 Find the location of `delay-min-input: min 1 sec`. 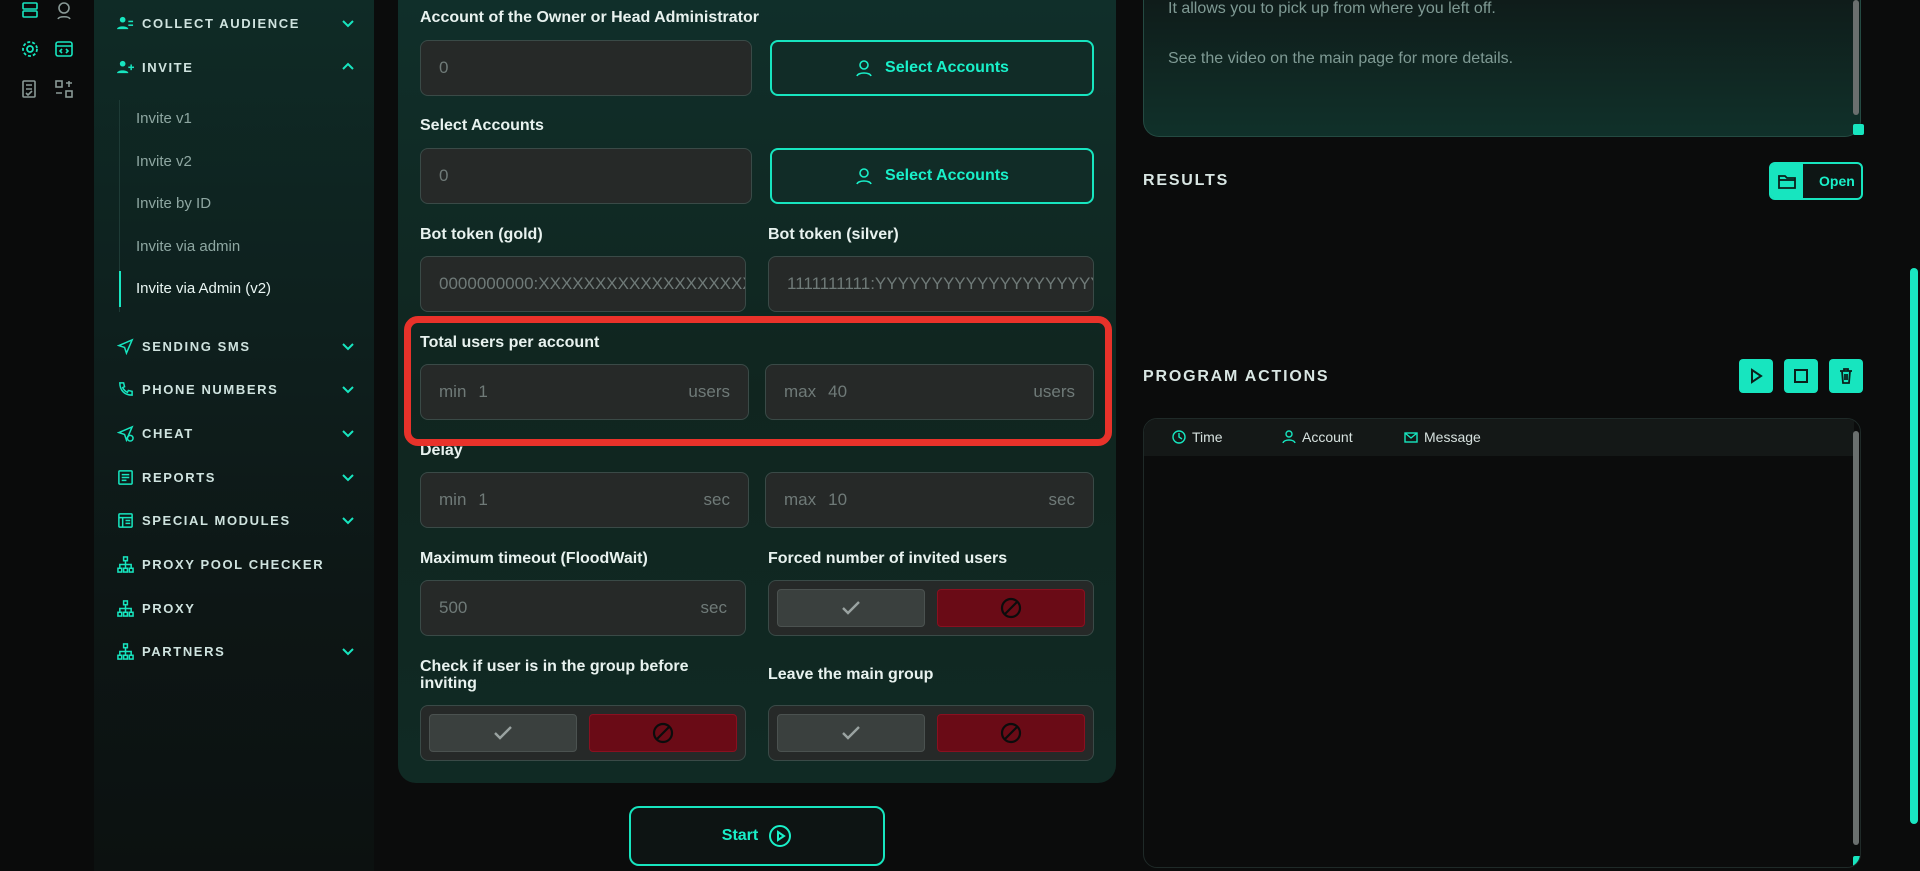

delay-min-input: min 1 sec is located at coordinates (584, 500).